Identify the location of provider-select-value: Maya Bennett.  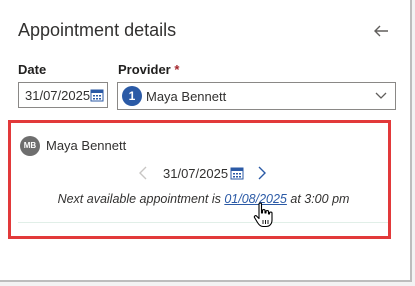
(186, 96).